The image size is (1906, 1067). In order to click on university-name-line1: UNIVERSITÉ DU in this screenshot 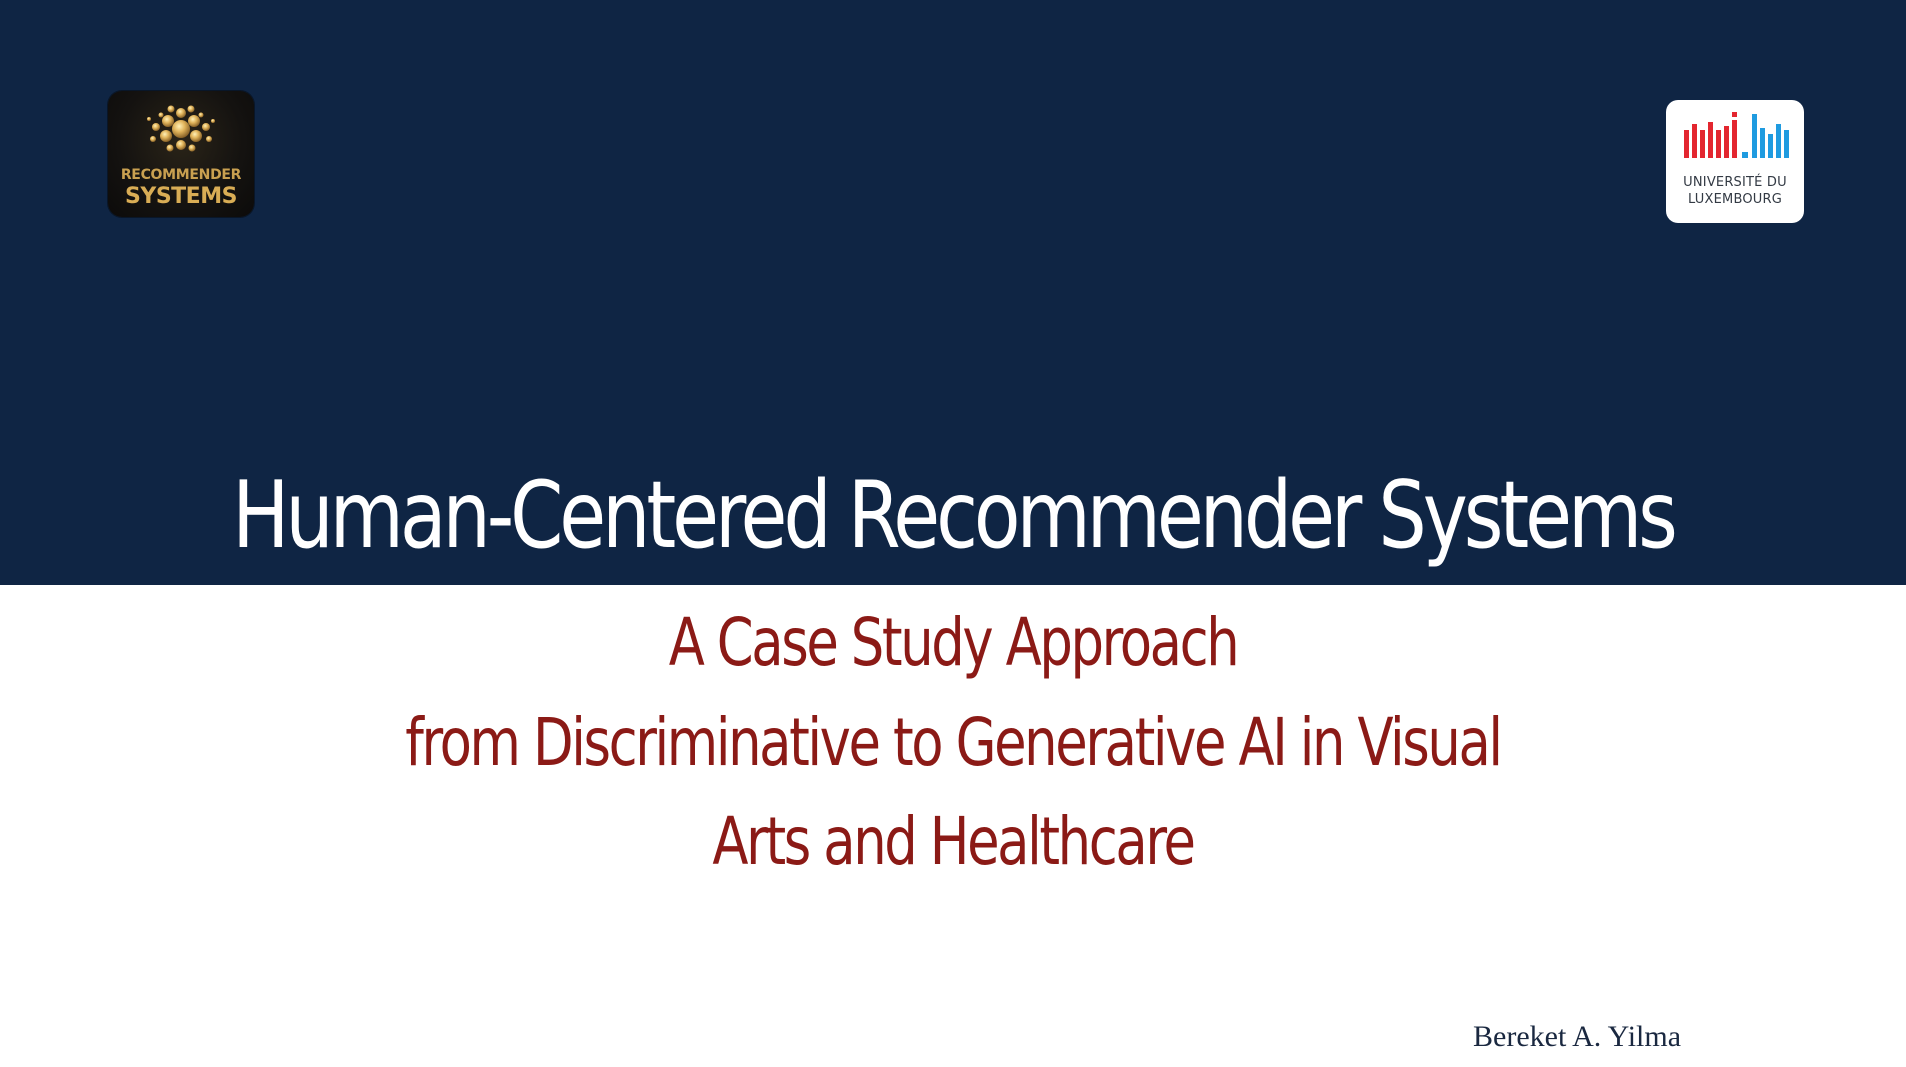, I will do `click(1735, 182)`.